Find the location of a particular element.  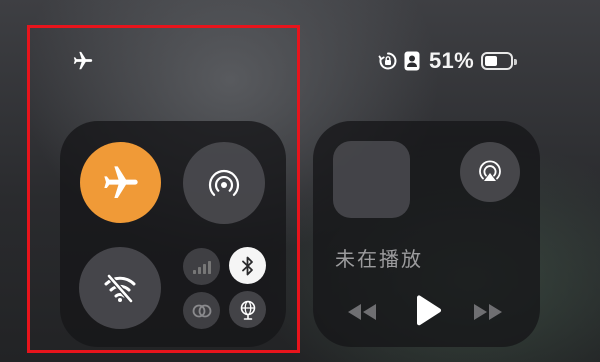

status-airplane-icon is located at coordinates (83, 61).